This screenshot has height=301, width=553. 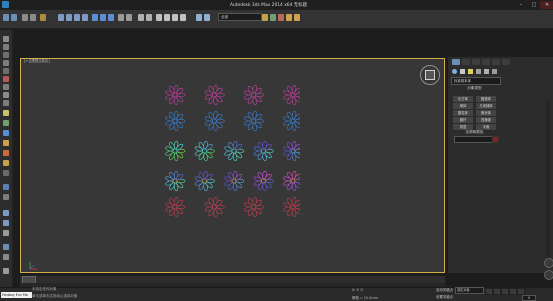 What do you see at coordinates (529, 298) in the screenshot?
I see `current-frame-field: 0` at bounding box center [529, 298].